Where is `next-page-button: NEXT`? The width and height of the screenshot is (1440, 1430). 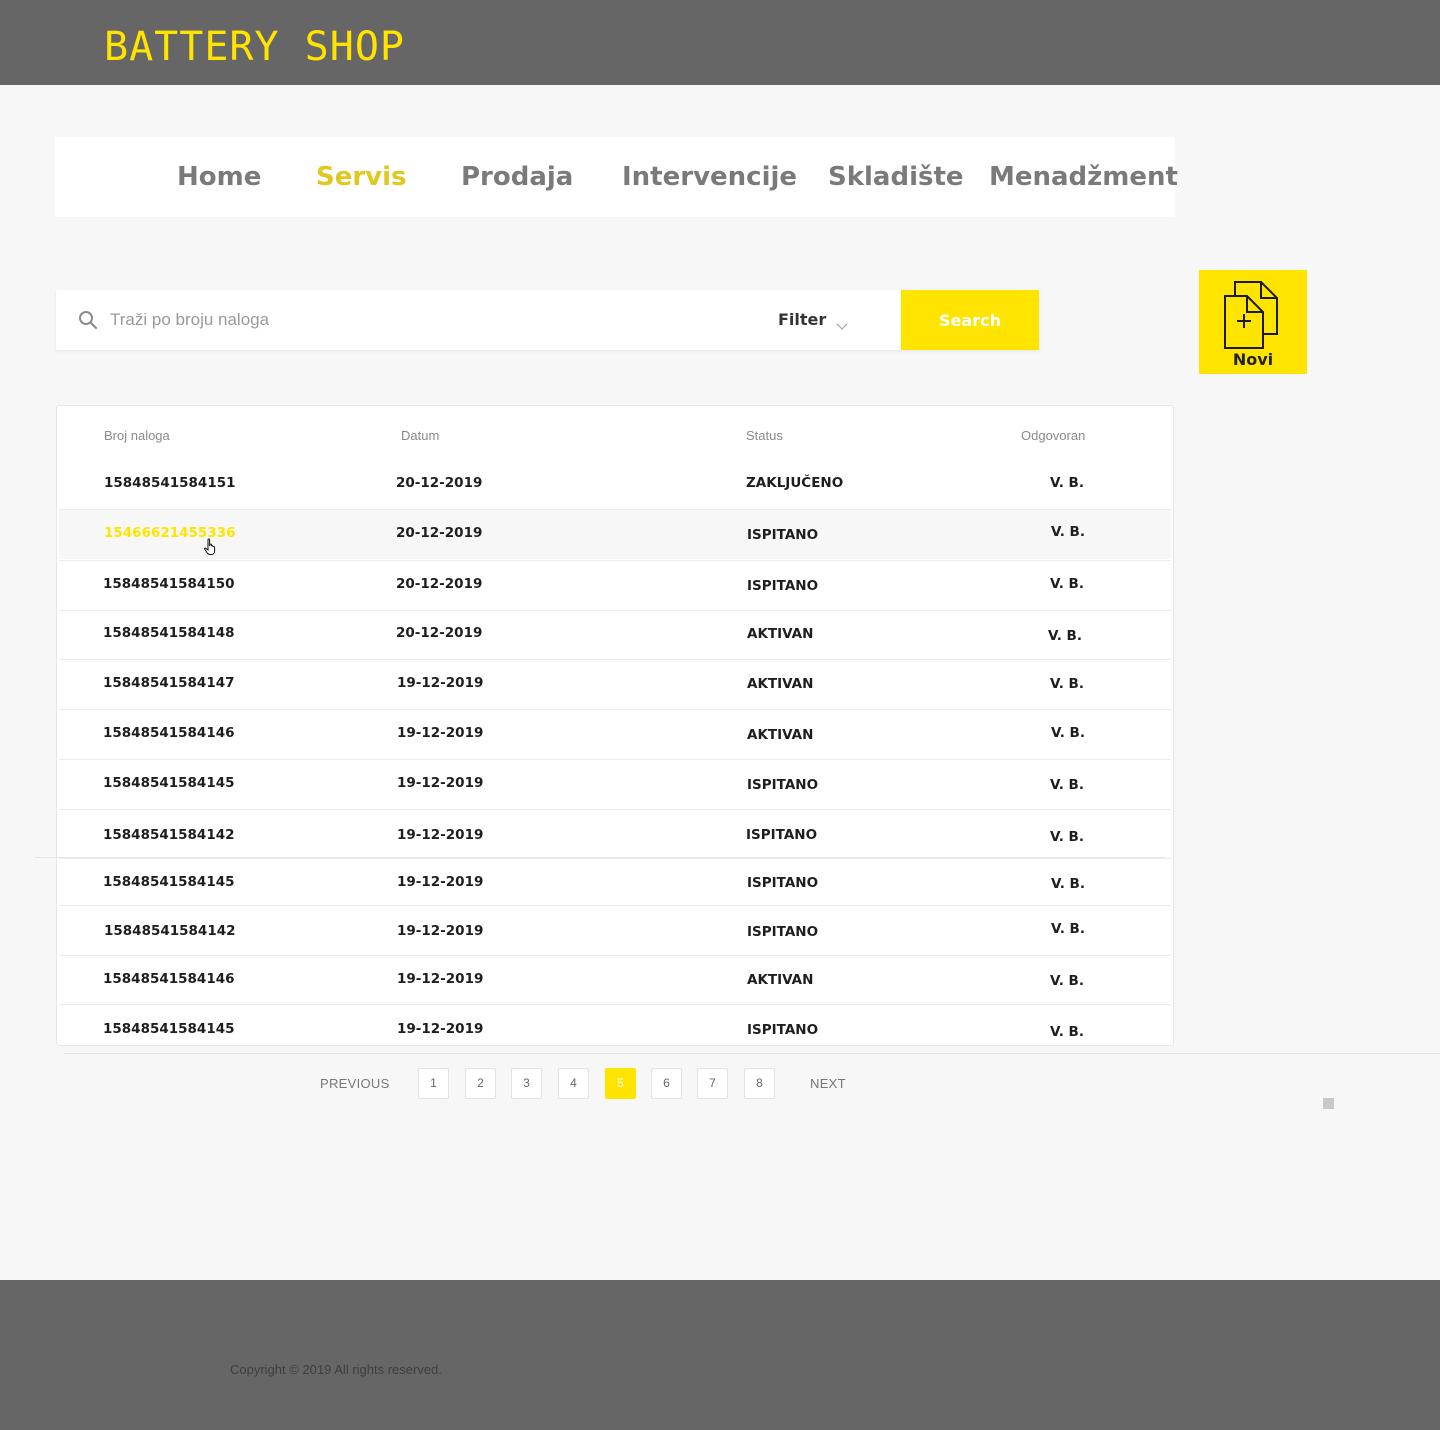
next-page-button: NEXT is located at coordinates (828, 1083).